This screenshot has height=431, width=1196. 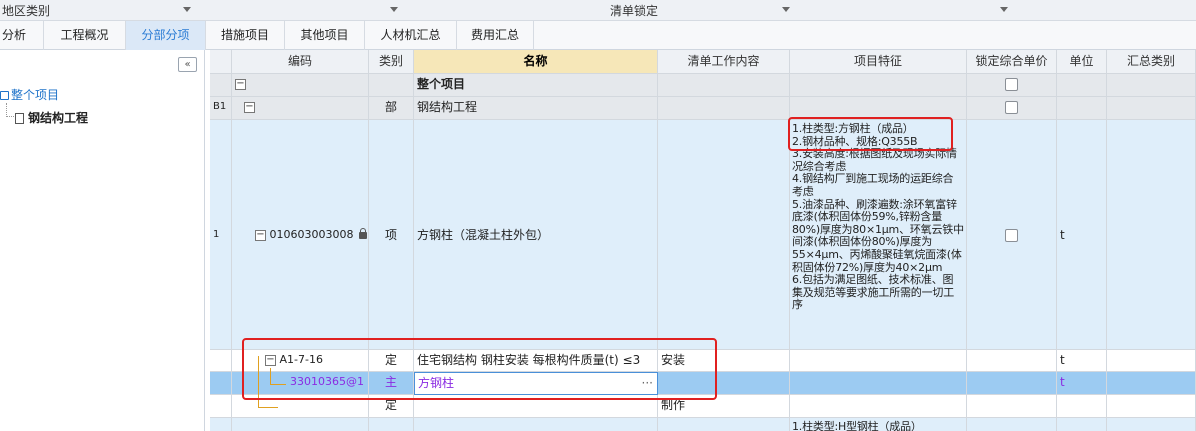 I want to click on row-item2-feature: 1.柱类型:H型钢柱（成品）, so click(x=878, y=424).